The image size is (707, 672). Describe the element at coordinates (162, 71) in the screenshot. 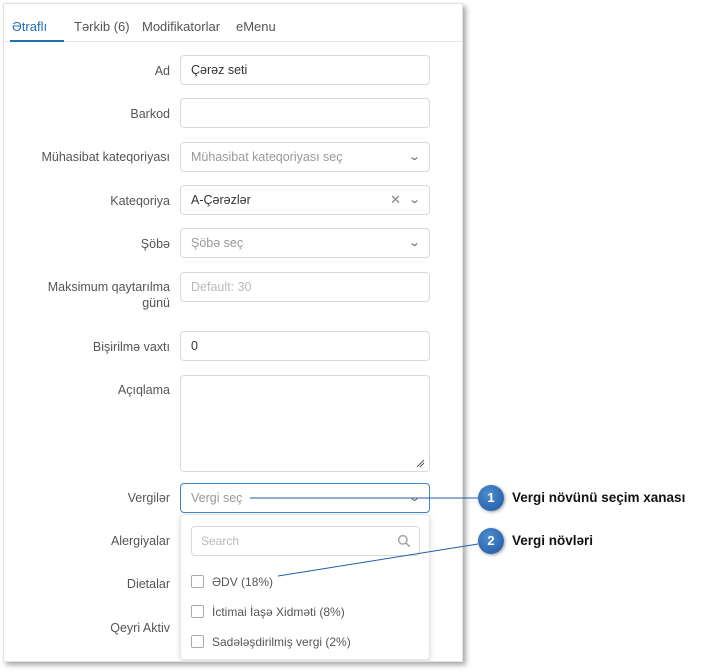

I see `name-label: Ad` at that location.